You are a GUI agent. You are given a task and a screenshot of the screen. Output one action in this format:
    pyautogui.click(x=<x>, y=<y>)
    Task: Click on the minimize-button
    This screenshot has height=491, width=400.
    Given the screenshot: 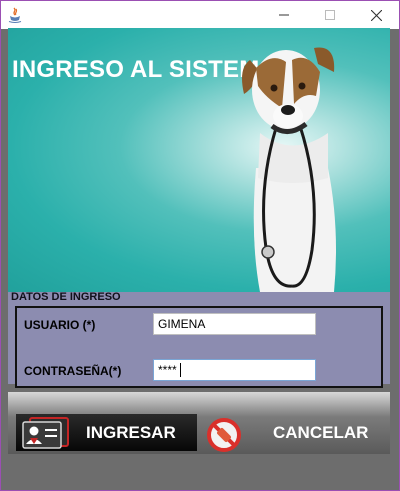 What is the action you would take?
    pyautogui.click(x=284, y=15)
    